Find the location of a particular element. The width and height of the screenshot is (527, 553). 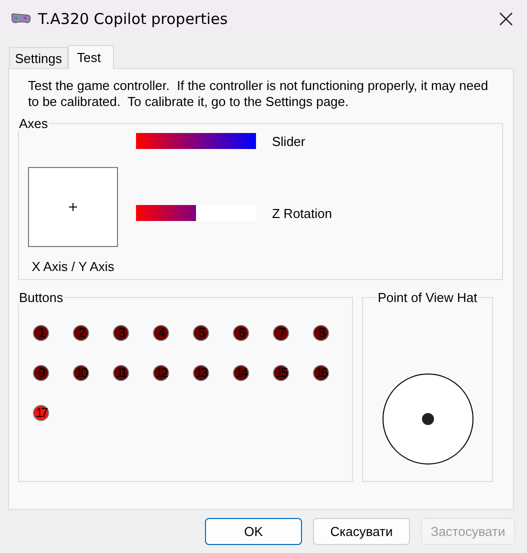

button-indicator: 6 is located at coordinates (241, 333).